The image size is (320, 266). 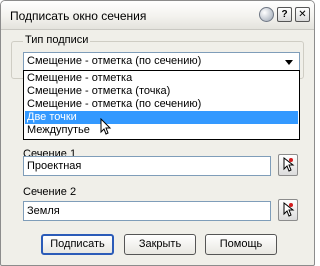 What do you see at coordinates (43, 211) in the screenshot?
I see `section2-value: Земля` at bounding box center [43, 211].